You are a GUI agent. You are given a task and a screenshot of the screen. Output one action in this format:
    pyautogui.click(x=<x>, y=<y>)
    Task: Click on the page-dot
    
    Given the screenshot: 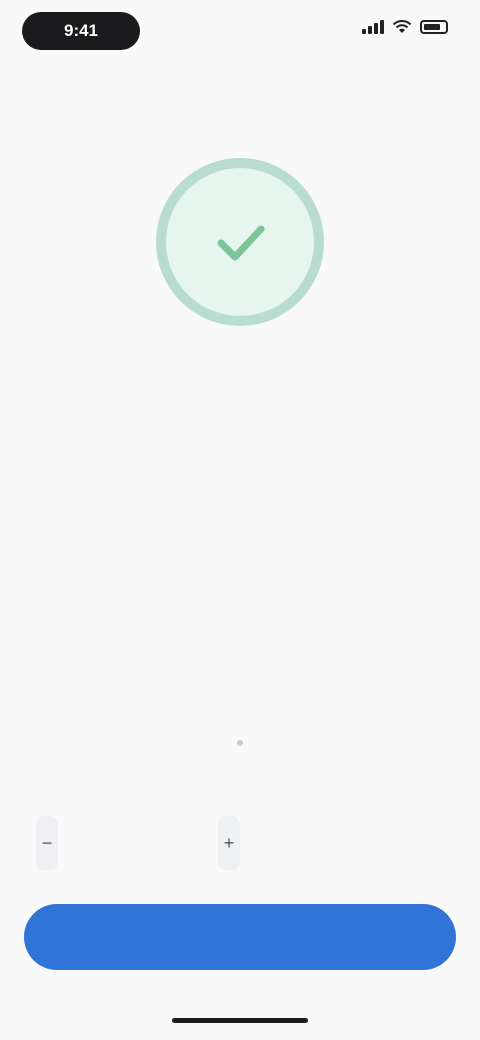 What is the action you would take?
    pyautogui.click(x=240, y=743)
    